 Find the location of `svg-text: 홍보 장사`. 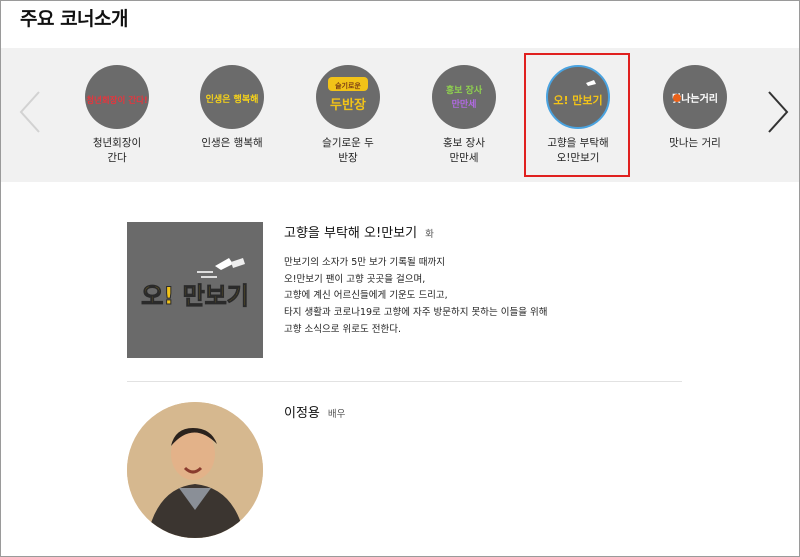

svg-text: 홍보 장사 is located at coordinates (464, 90).